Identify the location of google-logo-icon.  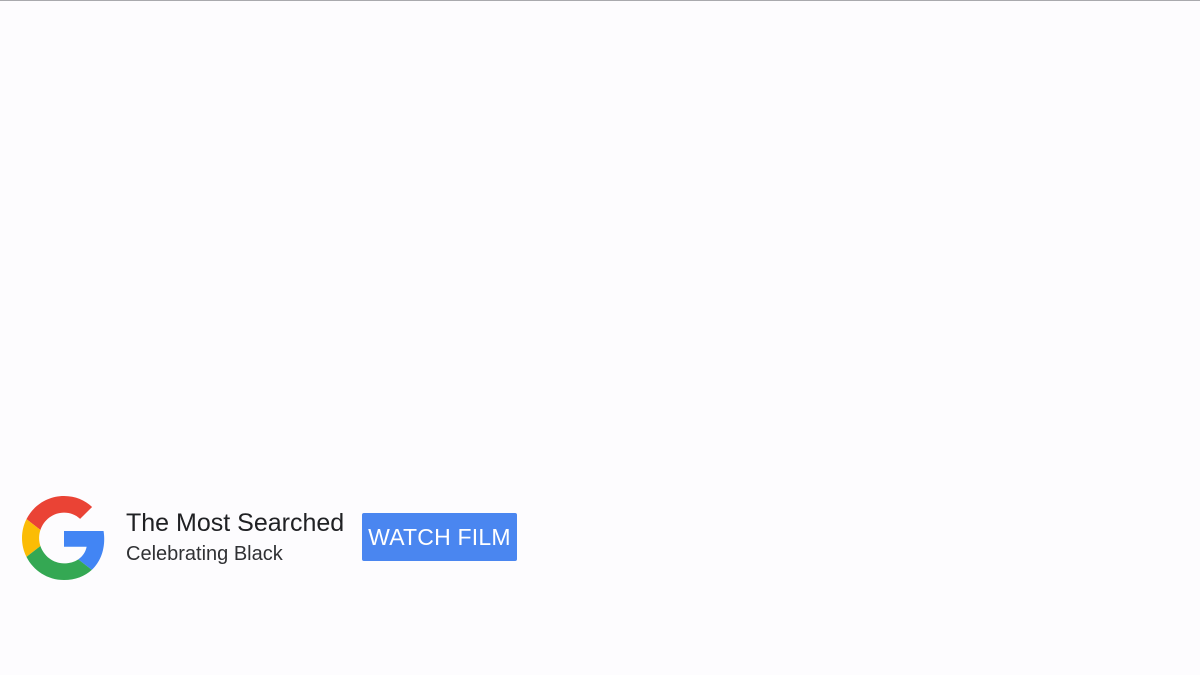
(64, 538).